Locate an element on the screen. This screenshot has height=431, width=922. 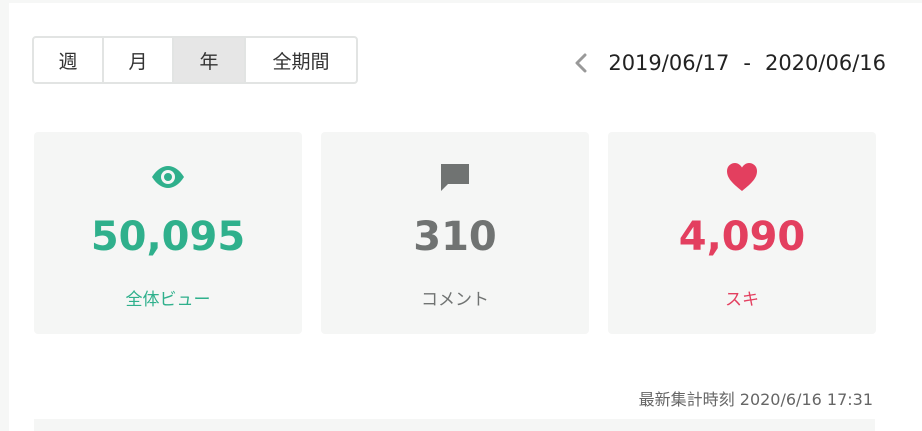
last-updated: 最新集計時刻 2020/6/16 17:31 is located at coordinates (756, 398).